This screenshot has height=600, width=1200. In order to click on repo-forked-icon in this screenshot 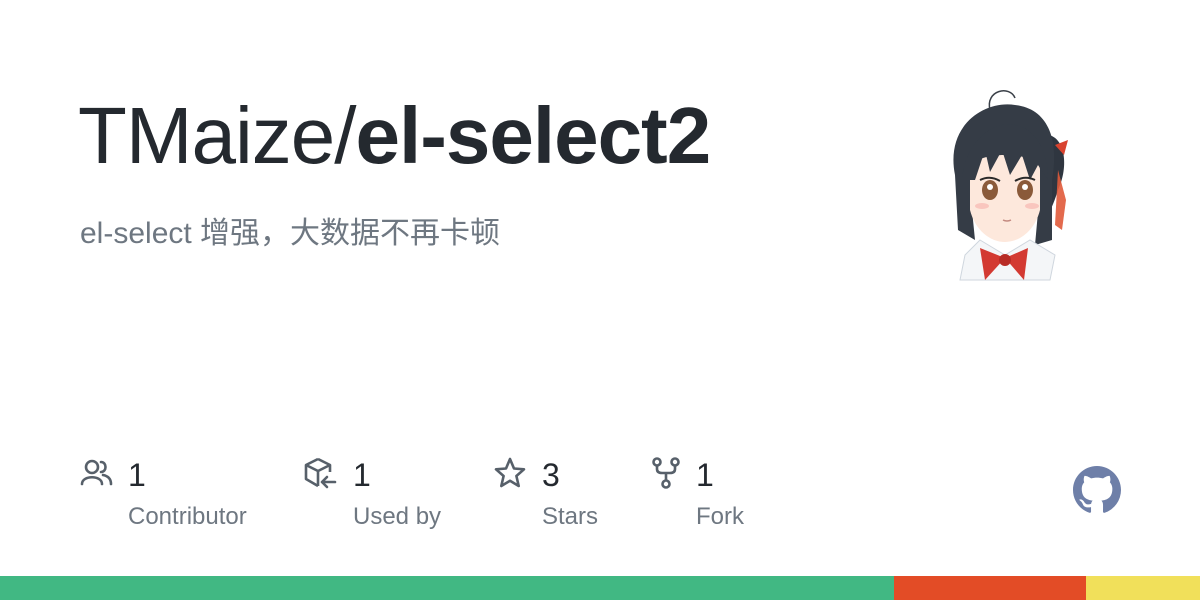, I will do `click(666, 473)`.